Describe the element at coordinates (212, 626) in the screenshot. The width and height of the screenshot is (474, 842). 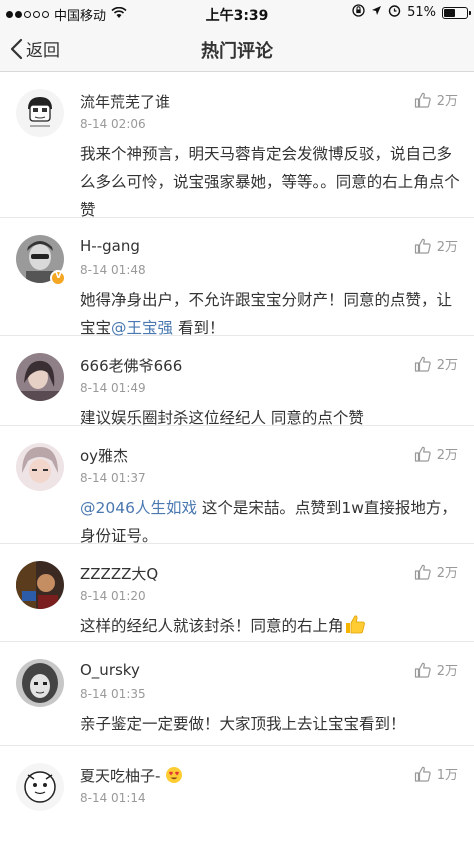
I see `comment-text-part: 这样的经纪人就该封杀！同意的右上角` at that location.